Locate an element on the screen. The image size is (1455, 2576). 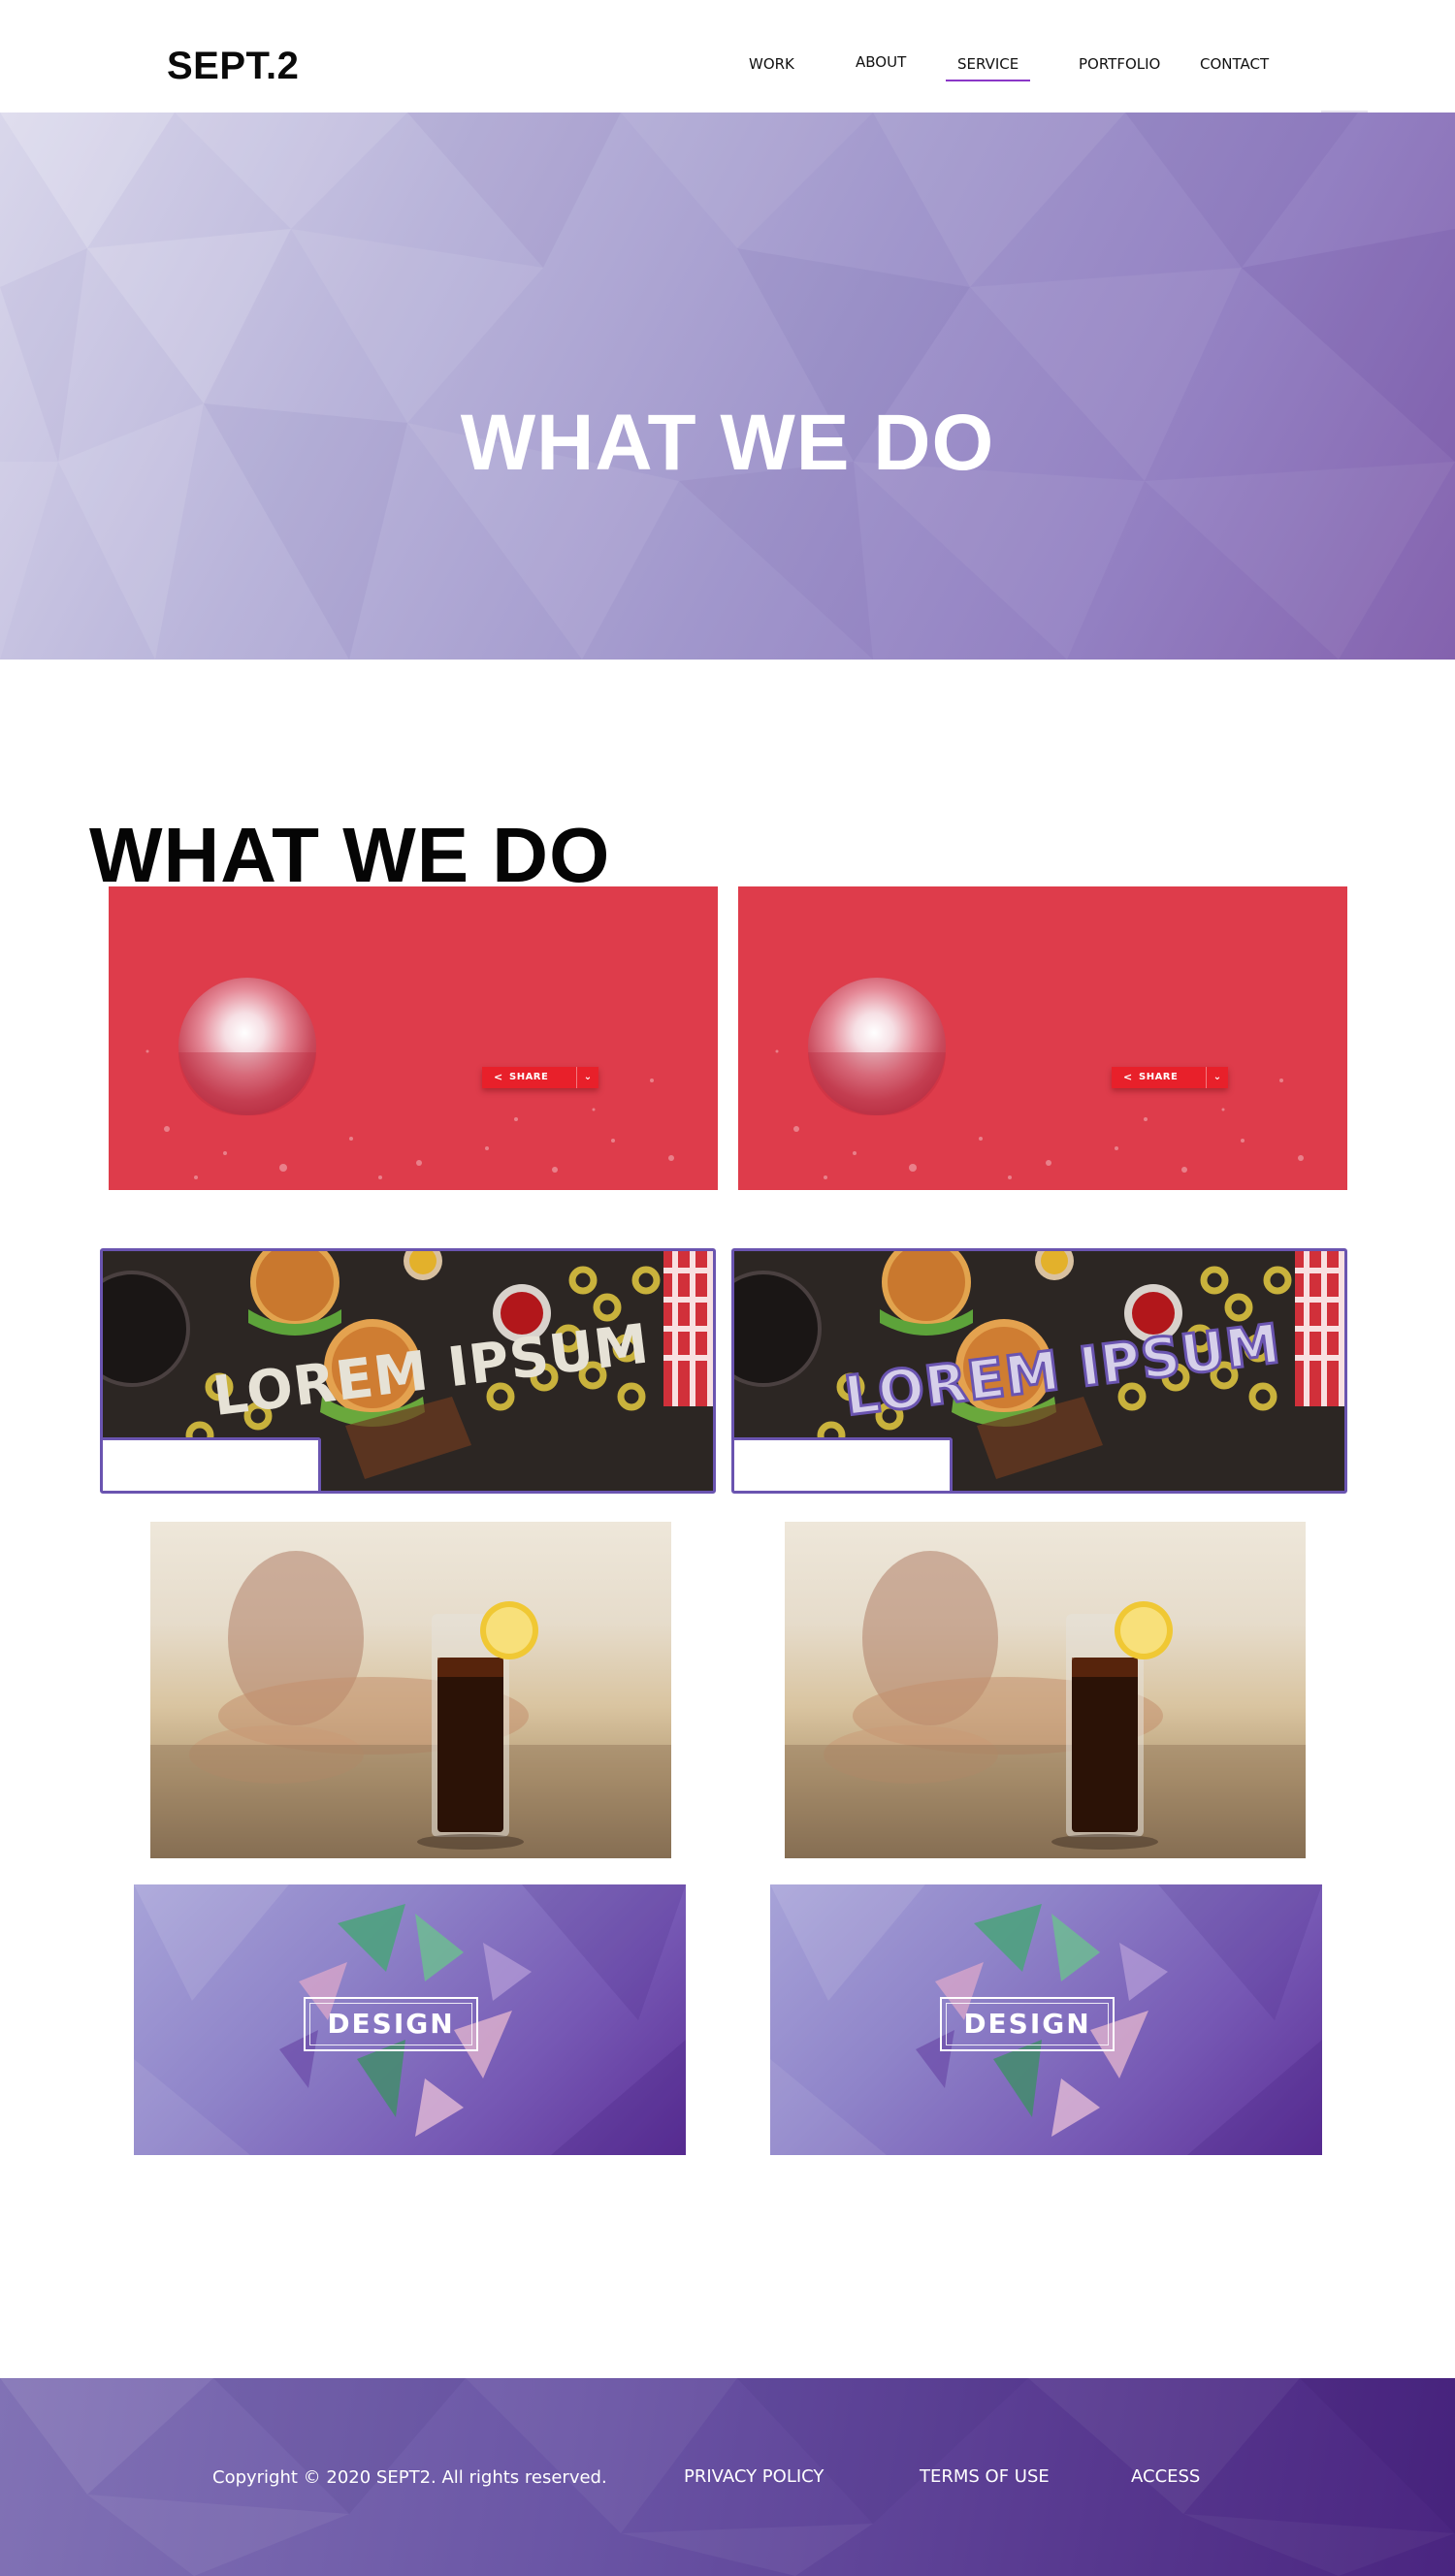
access-link: ACCESS is located at coordinates (1165, 2477).